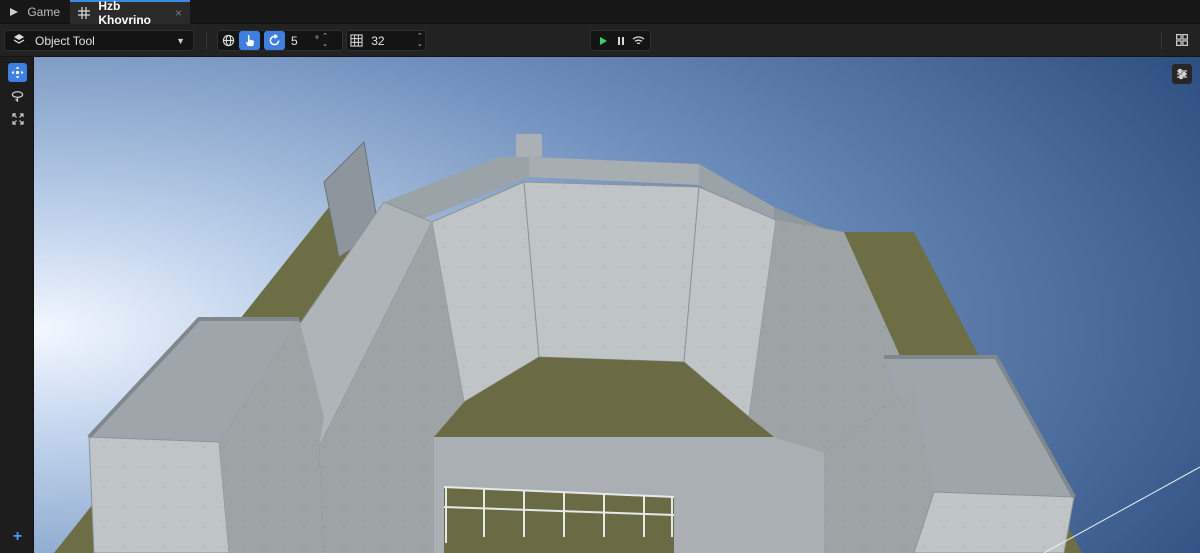 The width and height of the screenshot is (1200, 553). Describe the element at coordinates (1182, 74) in the screenshot. I see `sliders-icon` at that location.